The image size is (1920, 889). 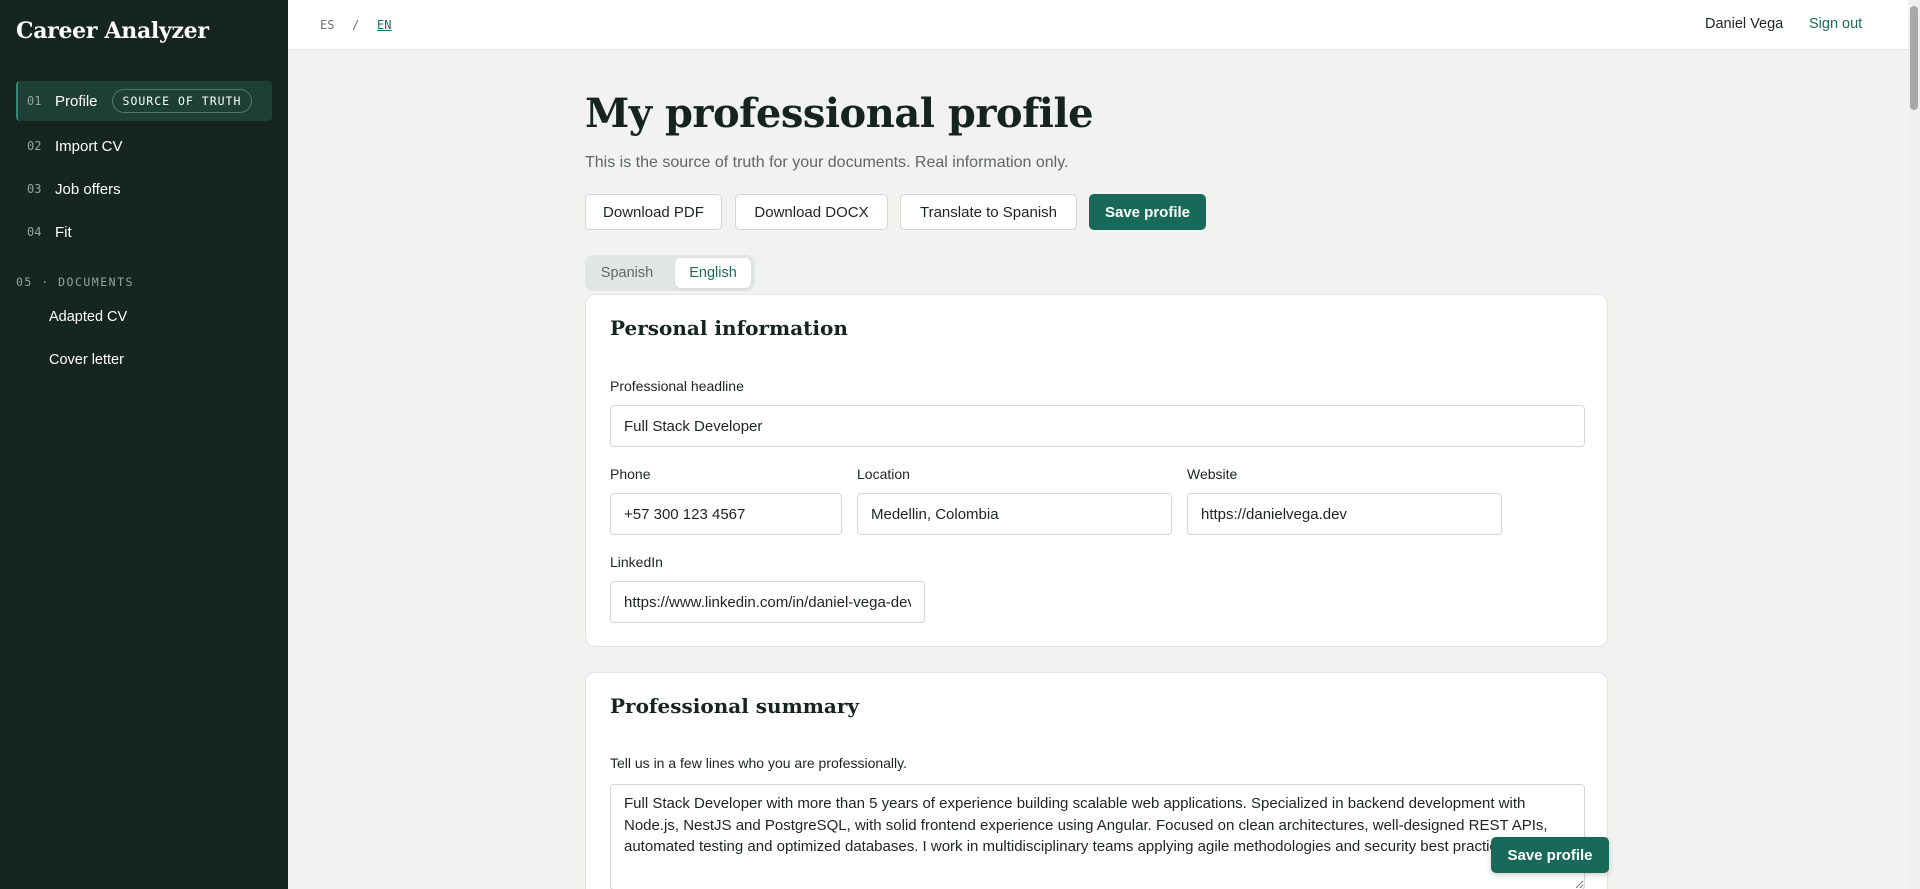 I want to click on location-label: Location, so click(x=883, y=474).